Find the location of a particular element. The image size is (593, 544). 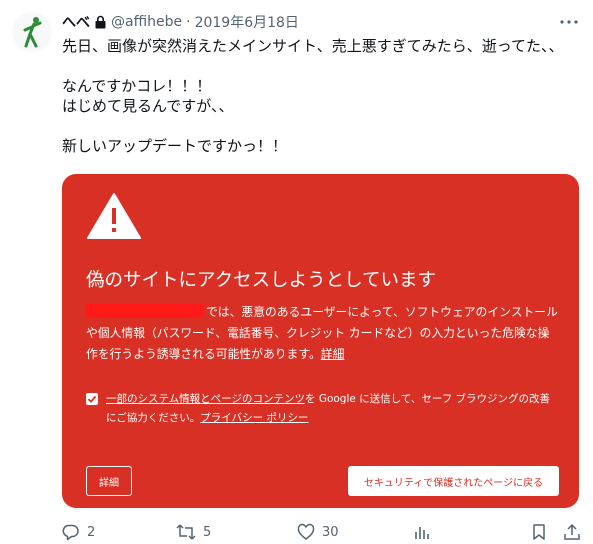

tweet-line: なんですかコレ！！！ is located at coordinates (137, 86).